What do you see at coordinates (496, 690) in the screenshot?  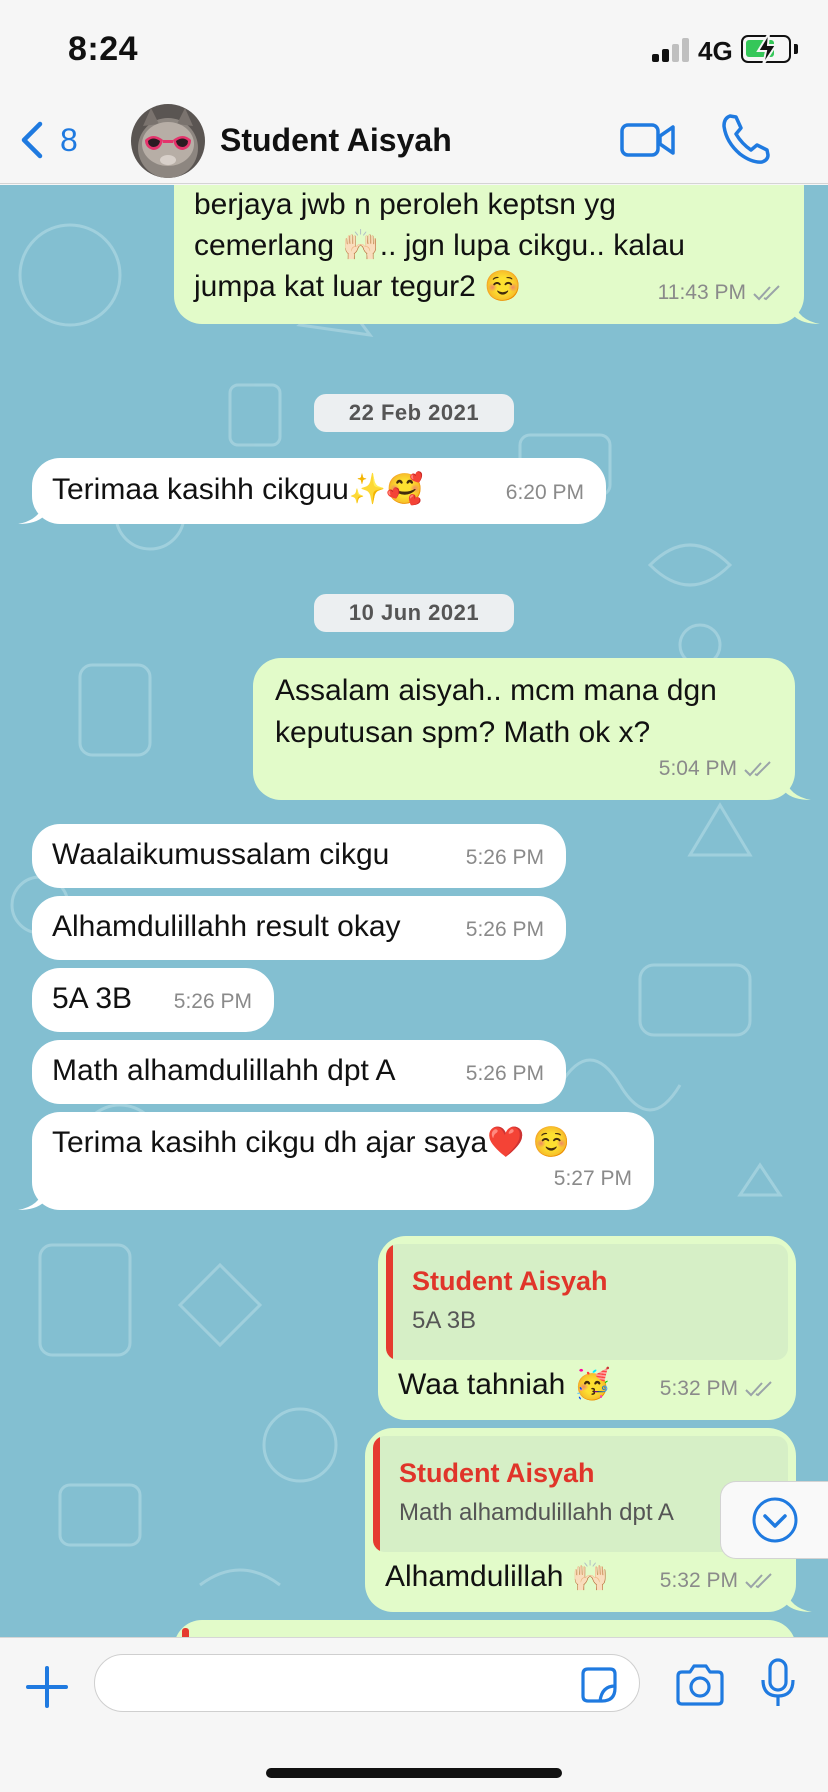 I see `message-line: Assalam aisyah.. mcm mana dgn` at bounding box center [496, 690].